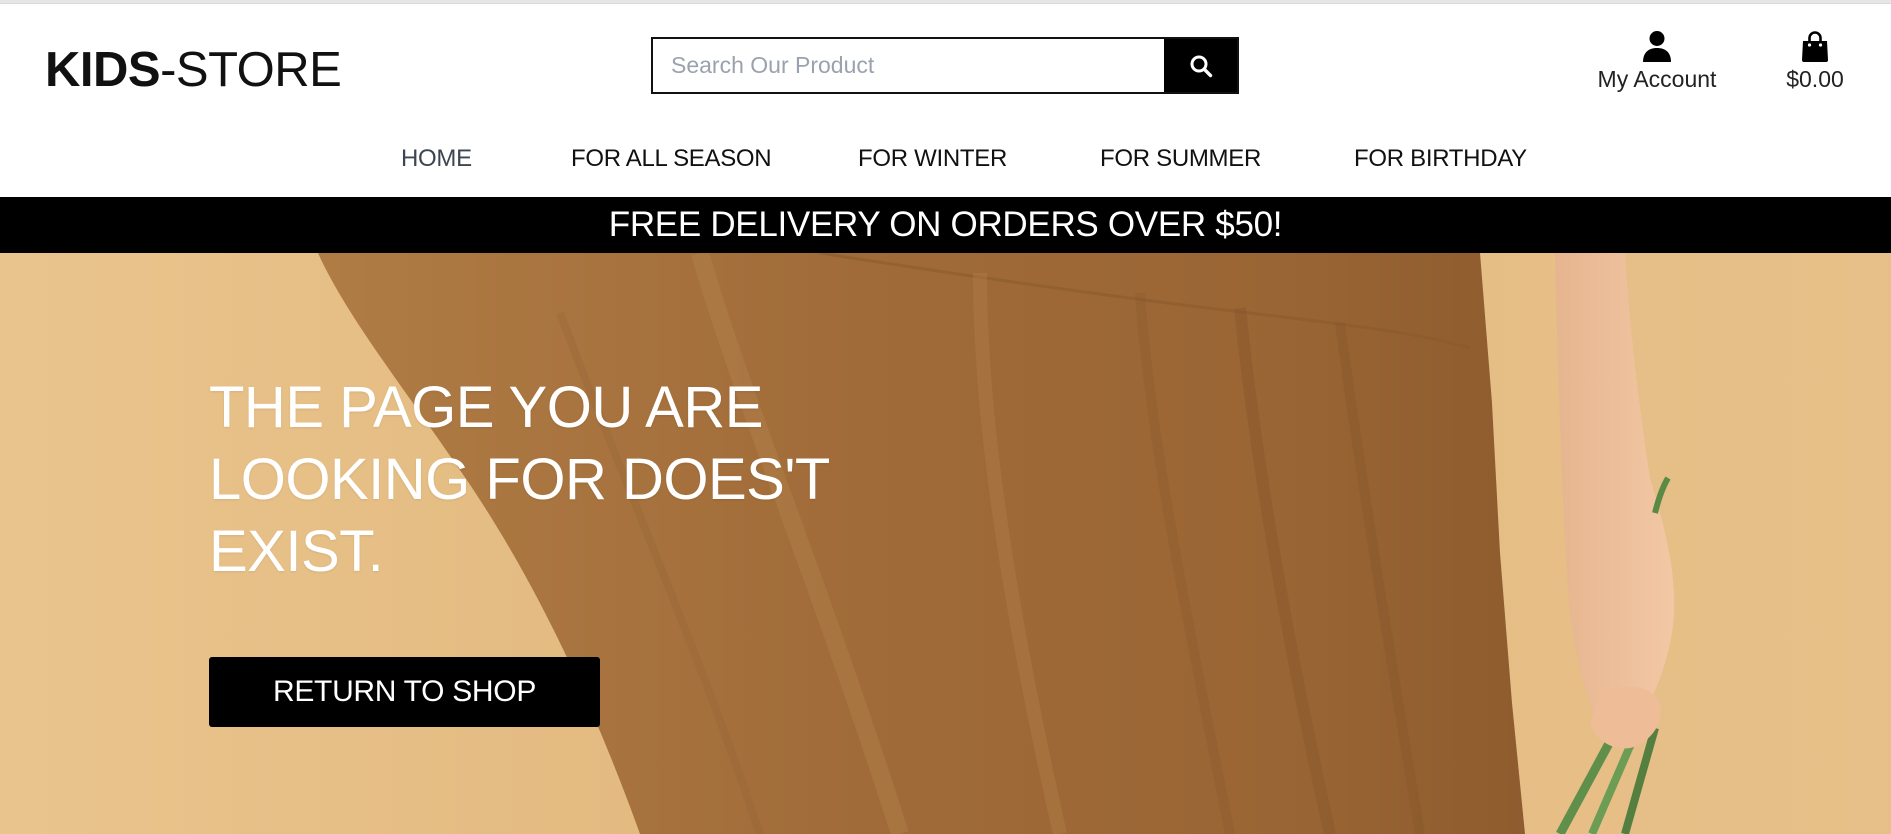 The width and height of the screenshot is (1891, 834). I want to click on my-account-link: My Account, so click(1657, 65).